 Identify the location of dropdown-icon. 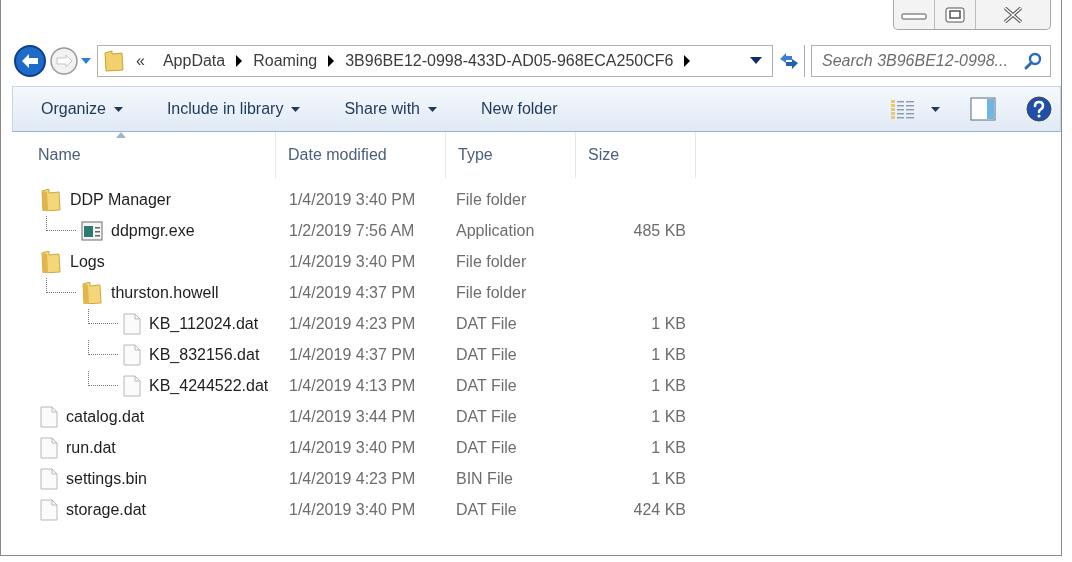
(756, 61).